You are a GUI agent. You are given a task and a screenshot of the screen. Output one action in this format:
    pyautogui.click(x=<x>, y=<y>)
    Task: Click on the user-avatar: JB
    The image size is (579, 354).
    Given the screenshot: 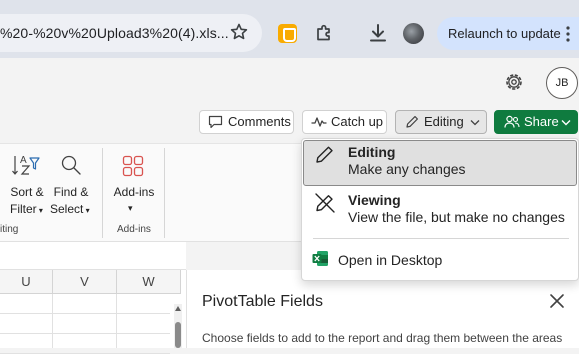 What is the action you would take?
    pyautogui.click(x=562, y=83)
    